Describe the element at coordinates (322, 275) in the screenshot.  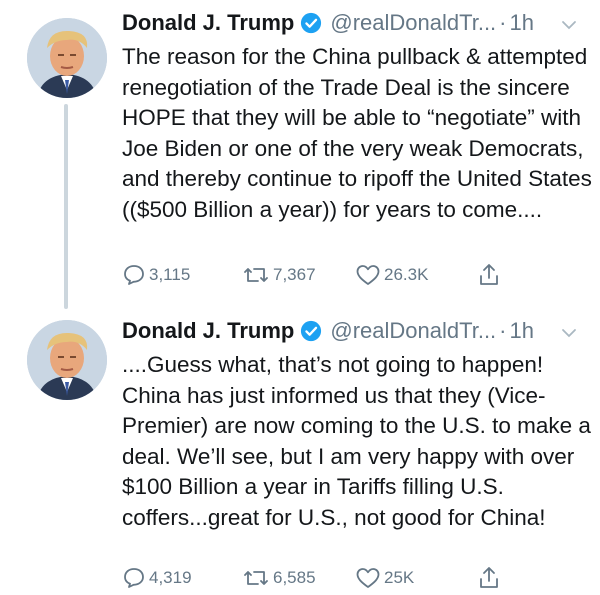
I see `tweet-actions: 3,115 7,367 26.3K` at that location.